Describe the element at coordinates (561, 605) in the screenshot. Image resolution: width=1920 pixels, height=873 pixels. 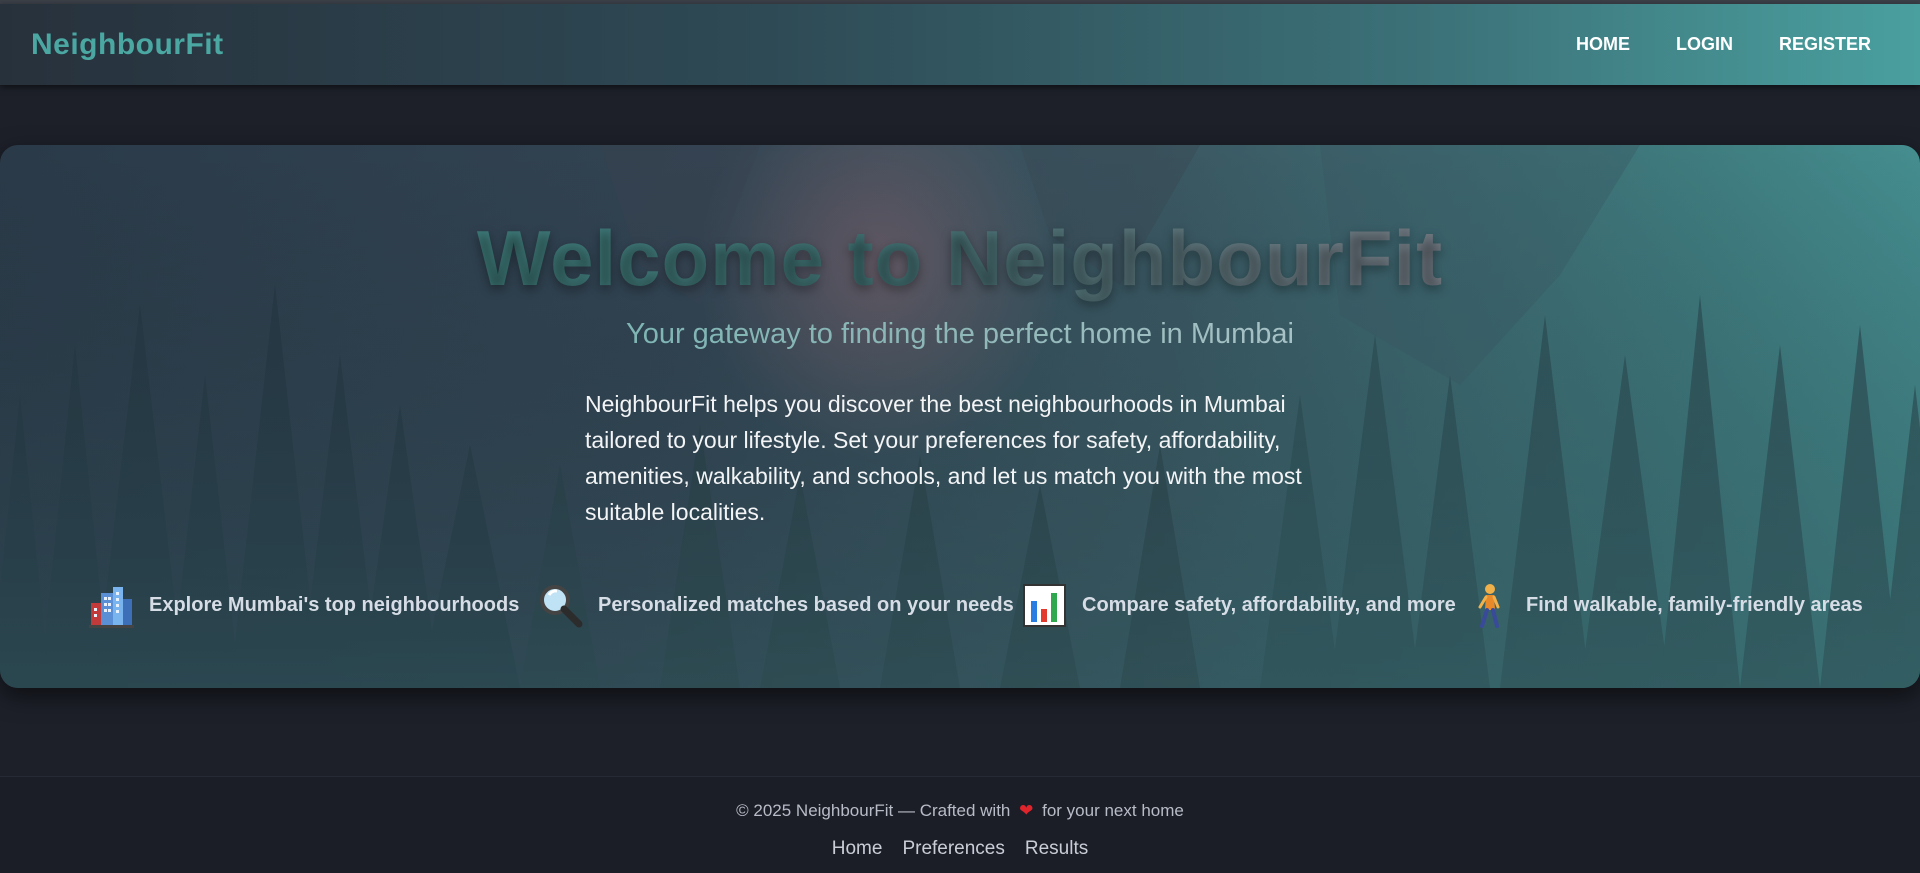
I see `magnifying-glass-icon` at that location.